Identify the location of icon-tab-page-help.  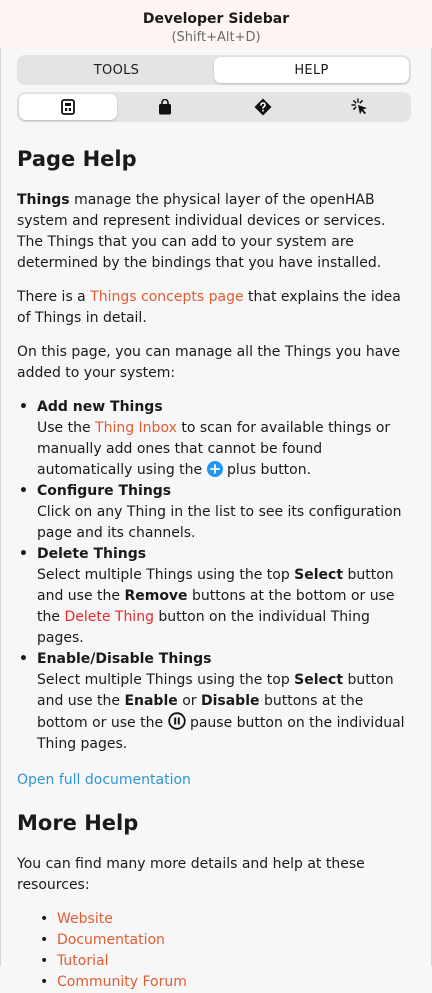
(68, 107).